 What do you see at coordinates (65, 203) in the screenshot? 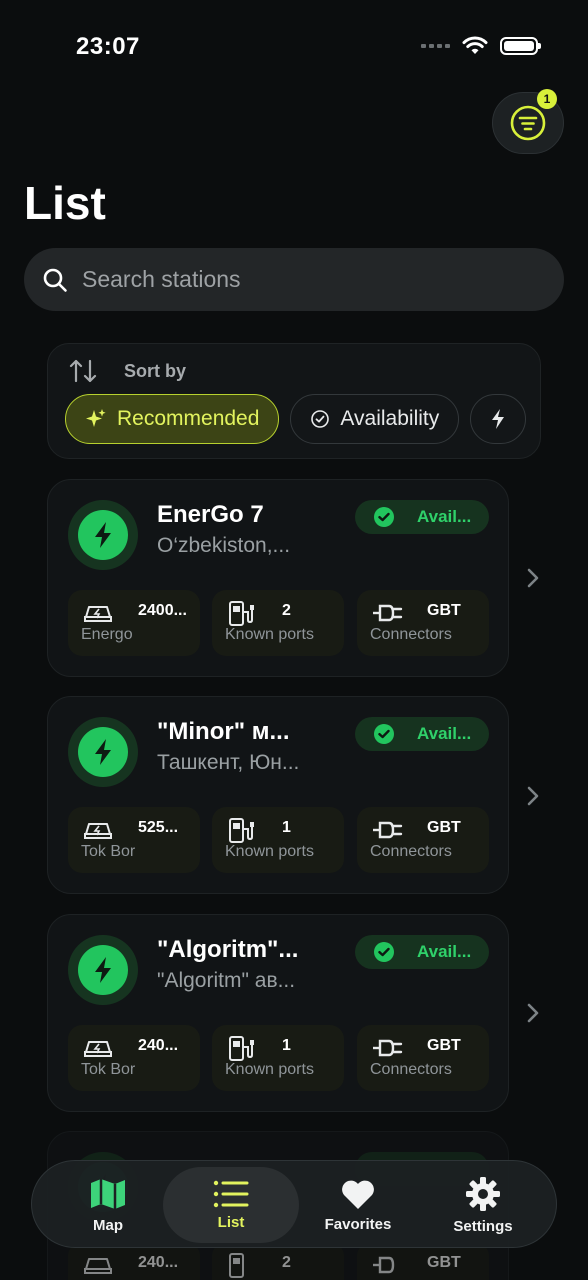
I see `page-title: List` at bounding box center [65, 203].